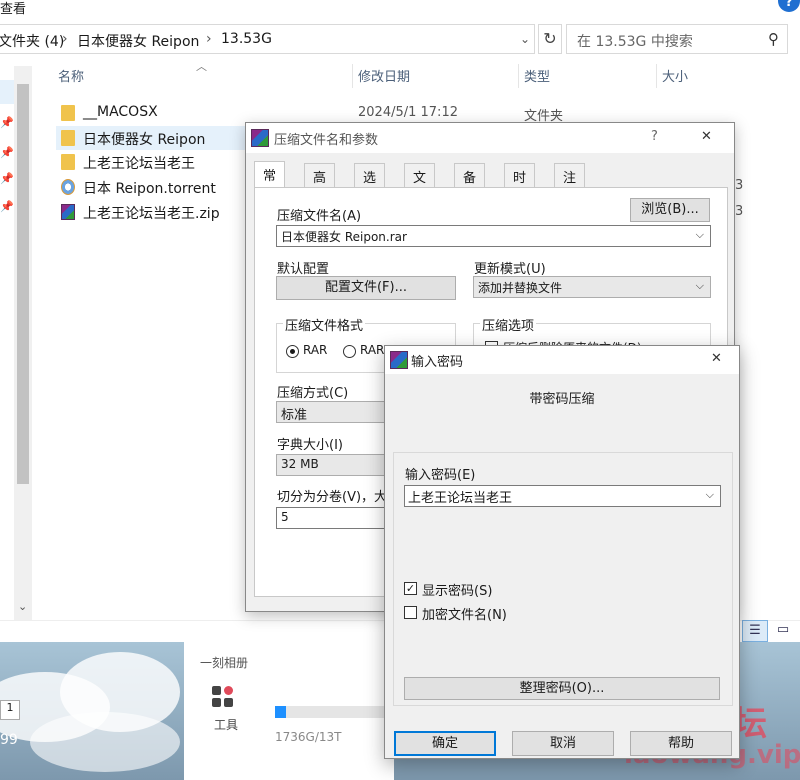 The width and height of the screenshot is (800, 780). Describe the element at coordinates (9, 740) in the screenshot. I see `desktop-fragment-text: 99` at that location.